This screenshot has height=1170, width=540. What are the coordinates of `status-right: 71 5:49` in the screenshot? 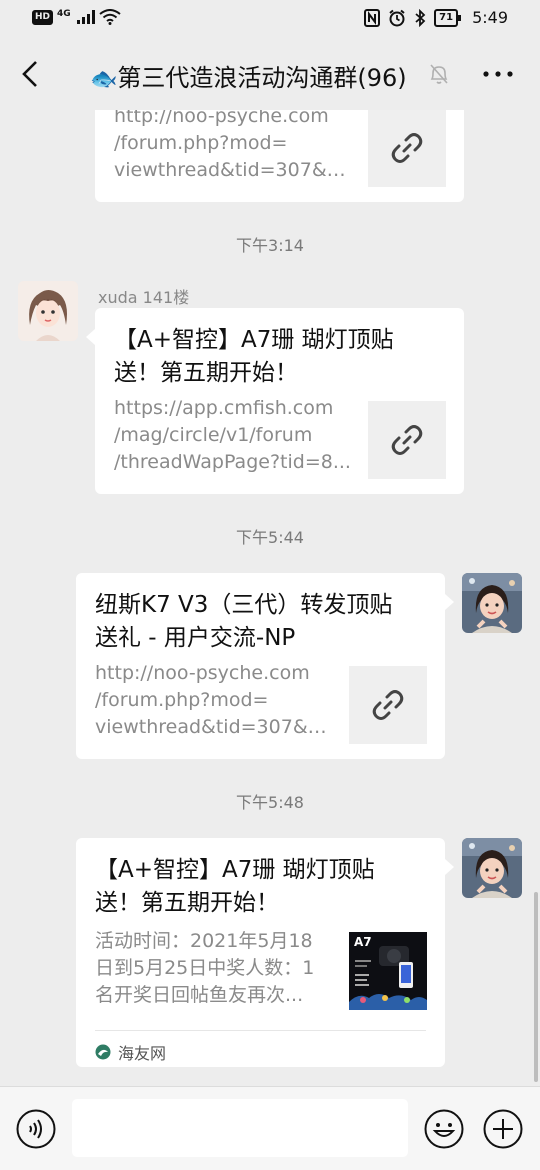 It's located at (436, 17).